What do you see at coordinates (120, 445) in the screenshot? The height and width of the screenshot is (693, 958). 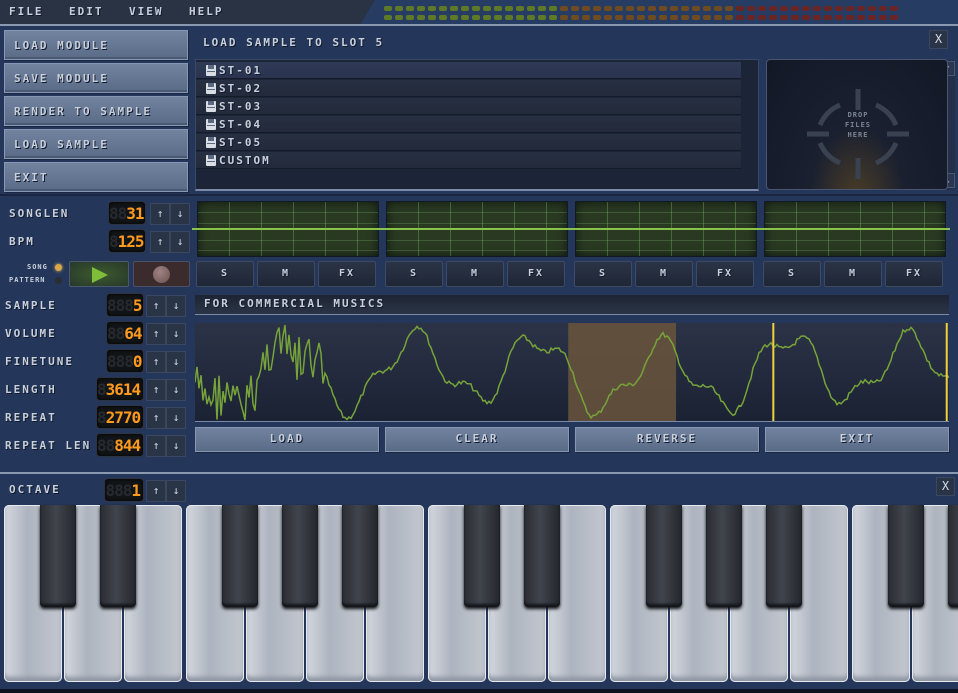 I see `repeat-len-display: 88844` at bounding box center [120, 445].